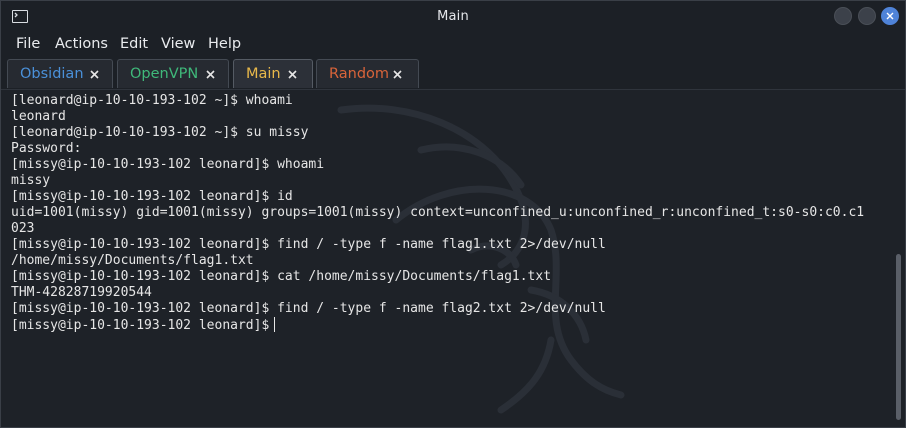 This screenshot has height=428, width=906. Describe the element at coordinates (28, 44) in the screenshot. I see `menu-file: File` at that location.